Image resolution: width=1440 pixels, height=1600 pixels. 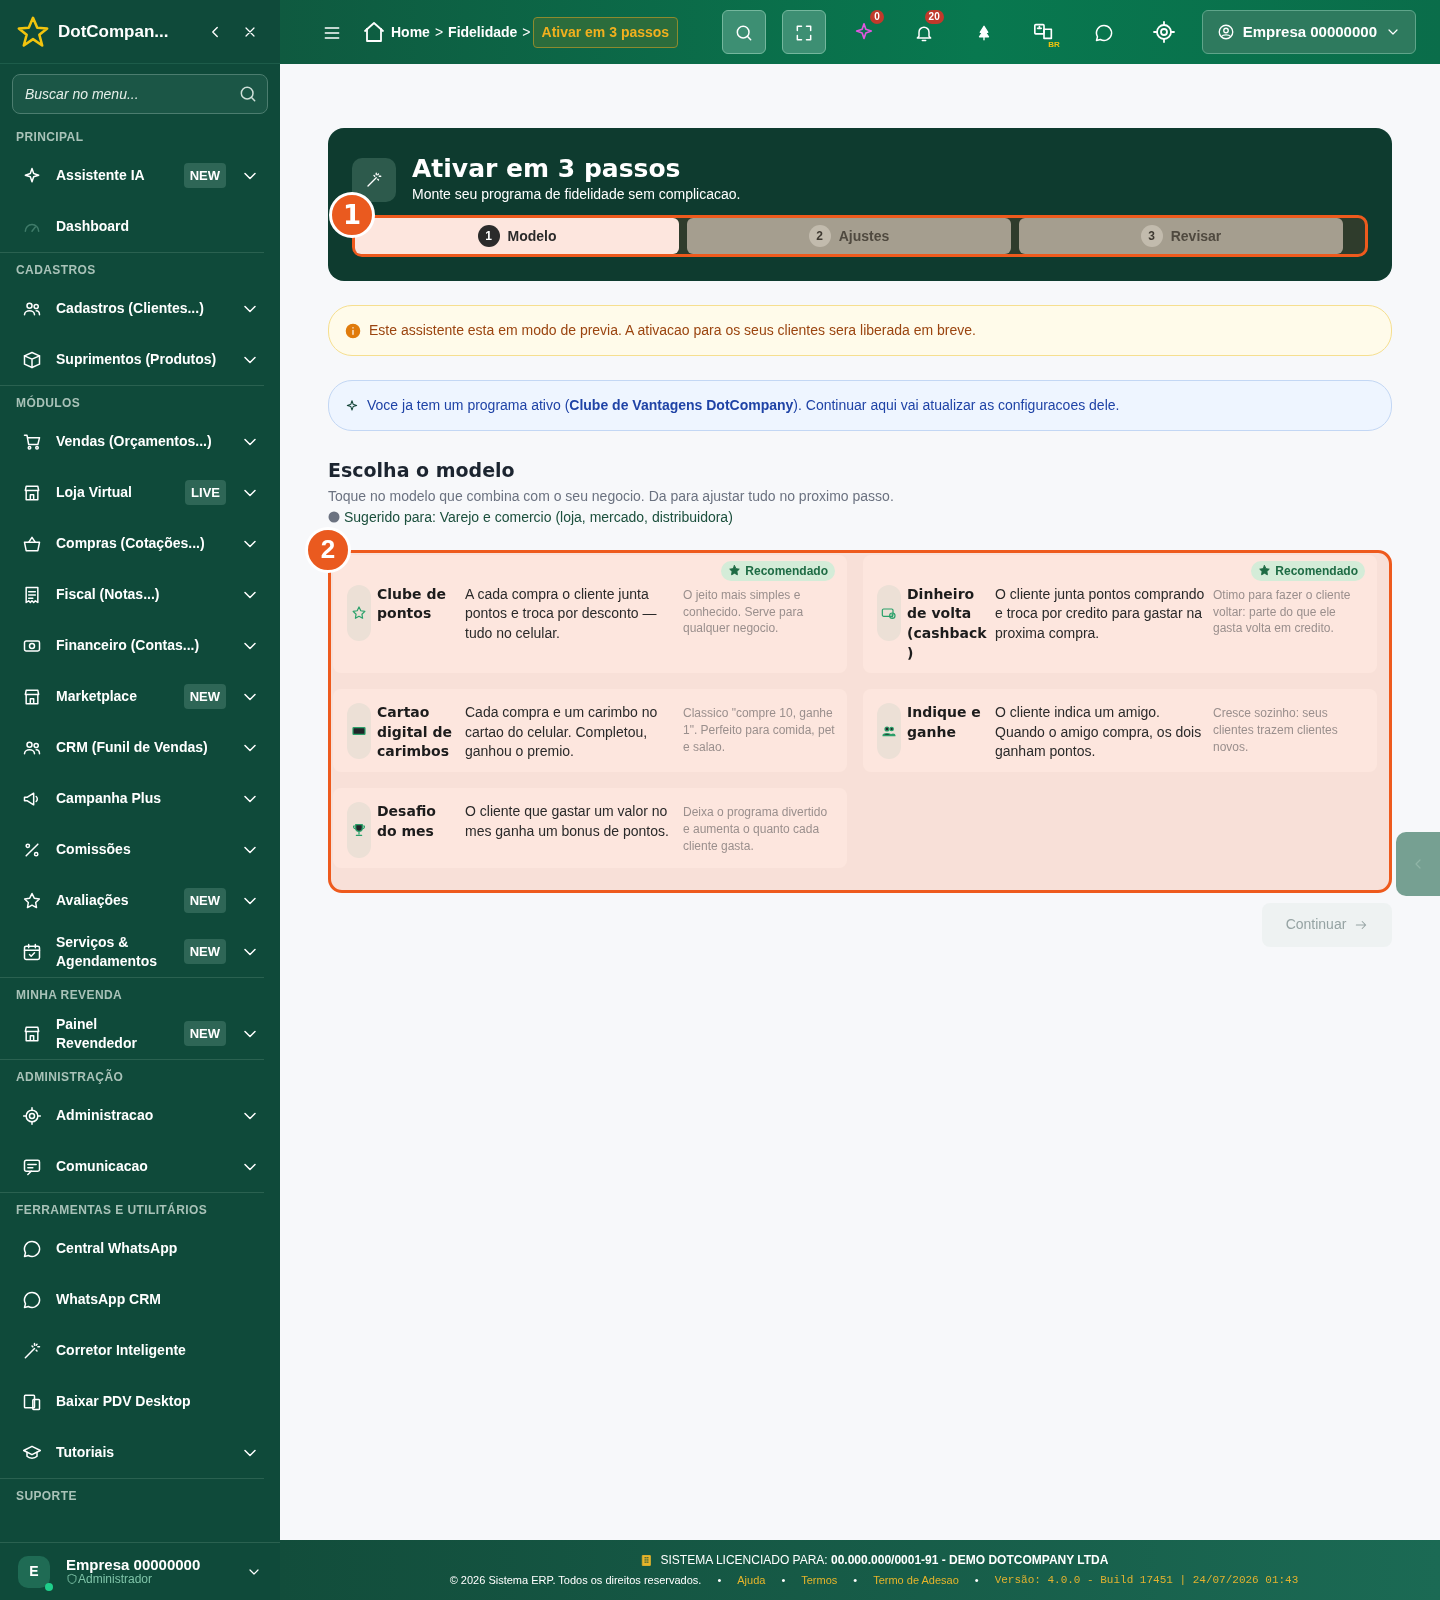 I want to click on fullscreen-button, so click(x=803, y=32).